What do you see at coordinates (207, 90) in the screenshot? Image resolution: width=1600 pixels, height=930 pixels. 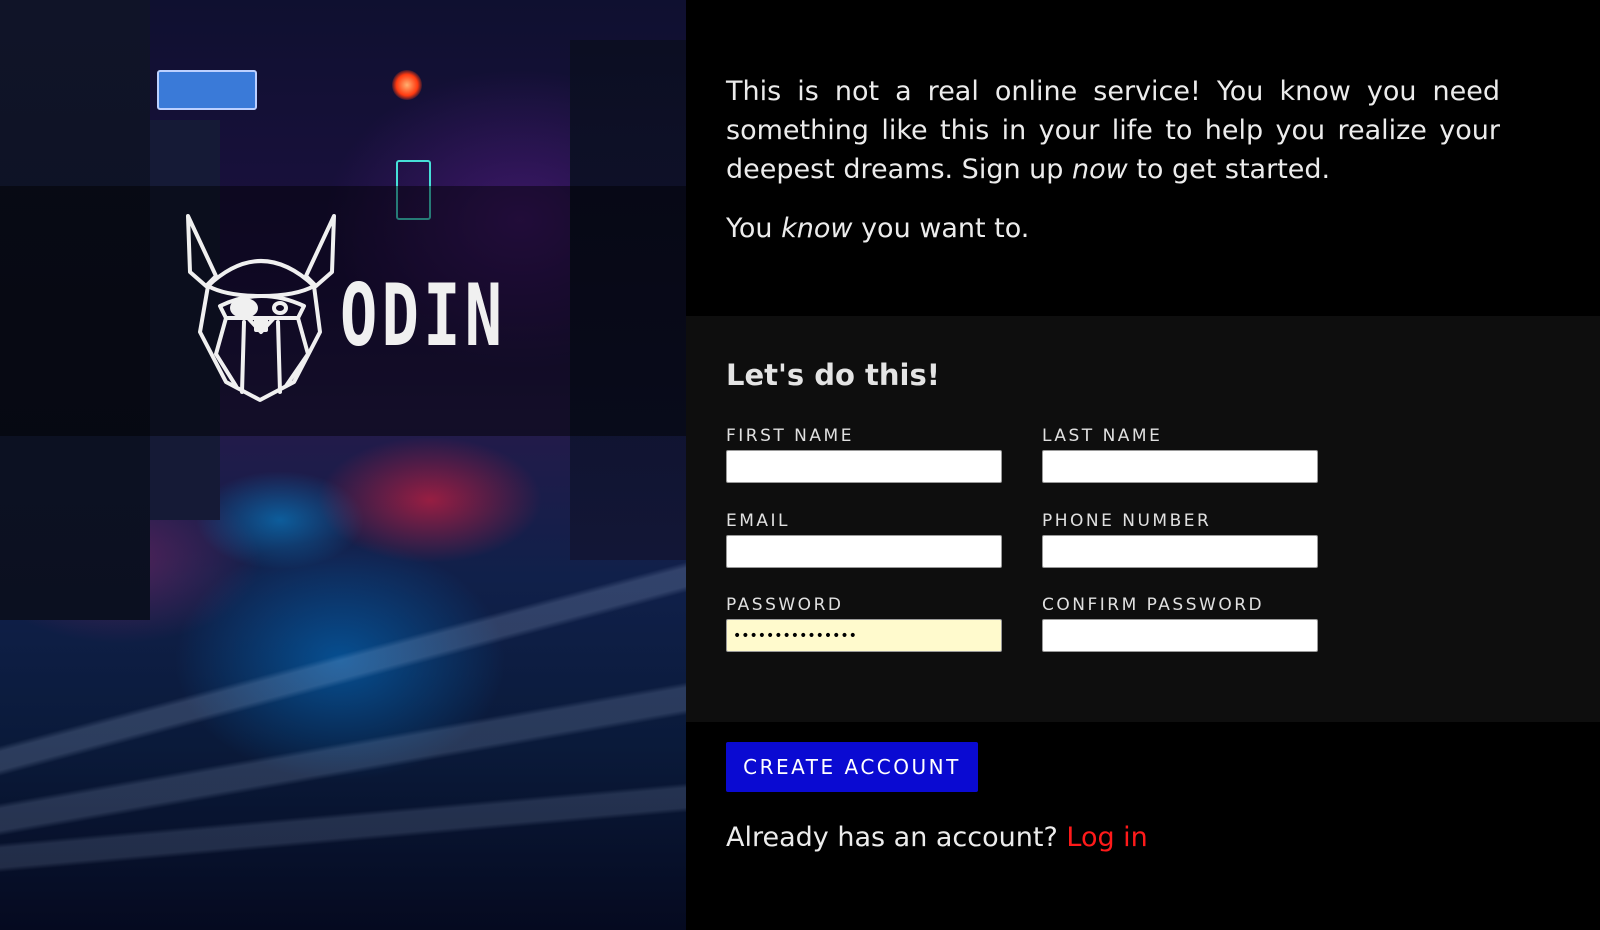 I see `street-sign` at bounding box center [207, 90].